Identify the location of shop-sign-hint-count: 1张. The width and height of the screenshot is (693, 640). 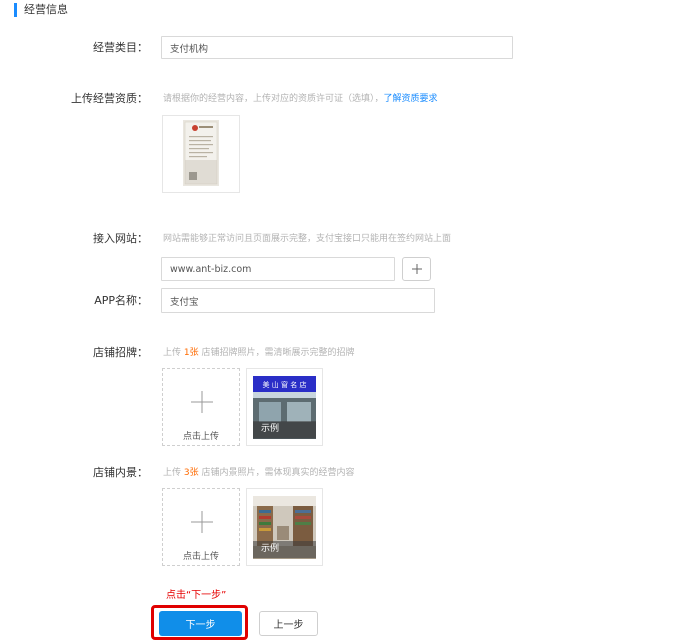
(191, 353).